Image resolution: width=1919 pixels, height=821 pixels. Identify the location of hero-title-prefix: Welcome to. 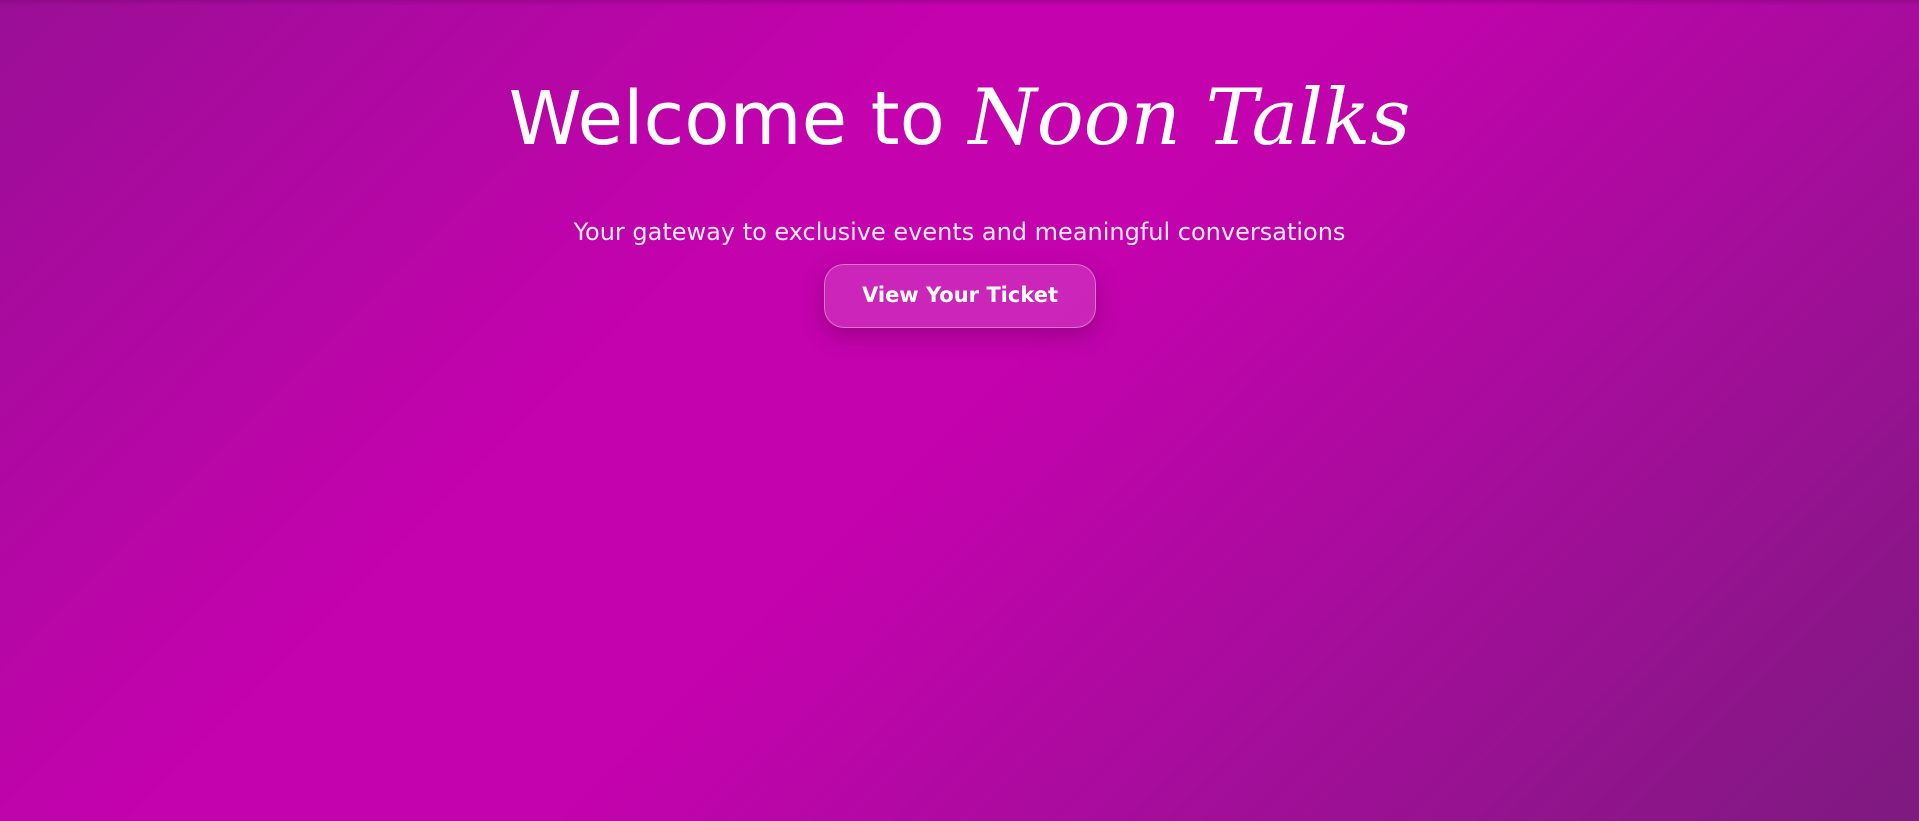
(738, 119).